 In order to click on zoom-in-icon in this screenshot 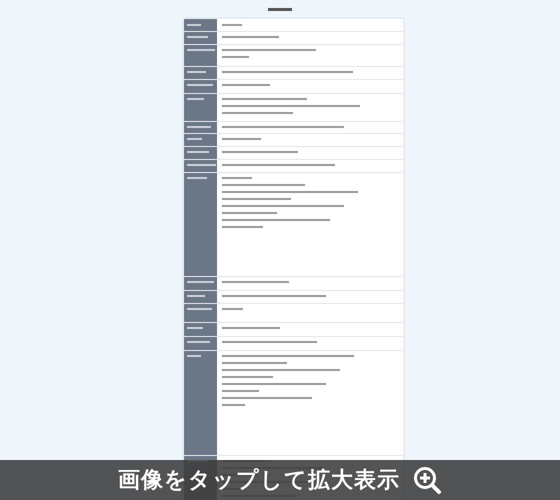, I will do `click(427, 480)`.